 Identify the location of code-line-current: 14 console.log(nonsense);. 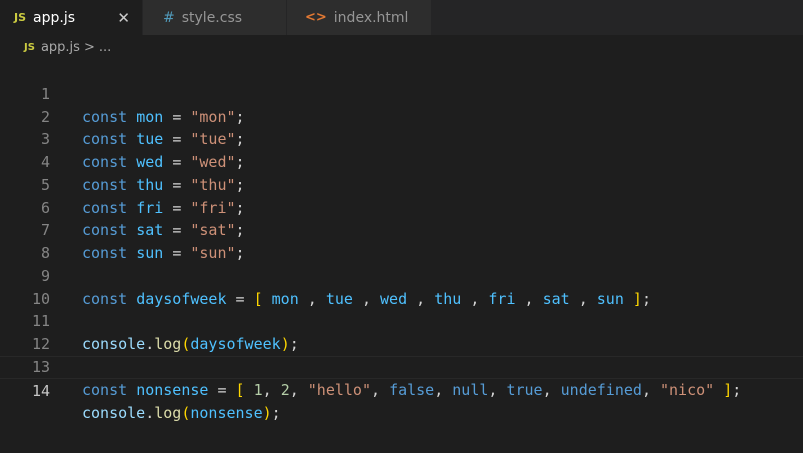
(401, 388).